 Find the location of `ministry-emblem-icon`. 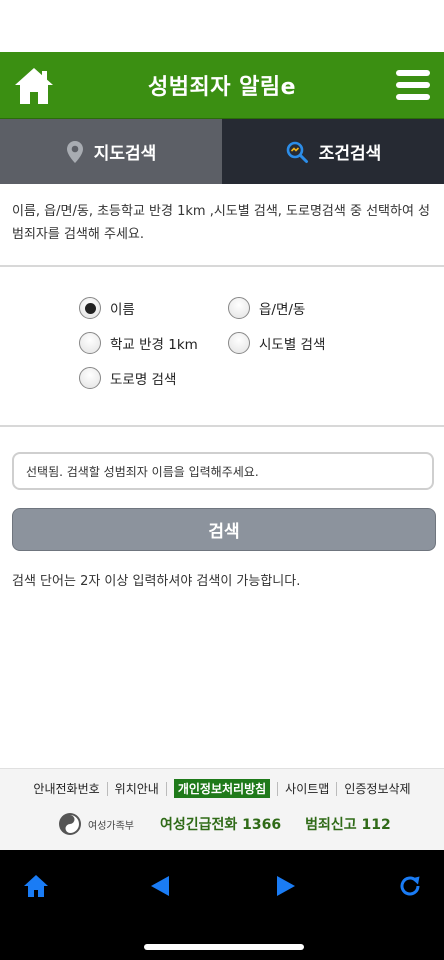

ministry-emblem-icon is located at coordinates (70, 824).